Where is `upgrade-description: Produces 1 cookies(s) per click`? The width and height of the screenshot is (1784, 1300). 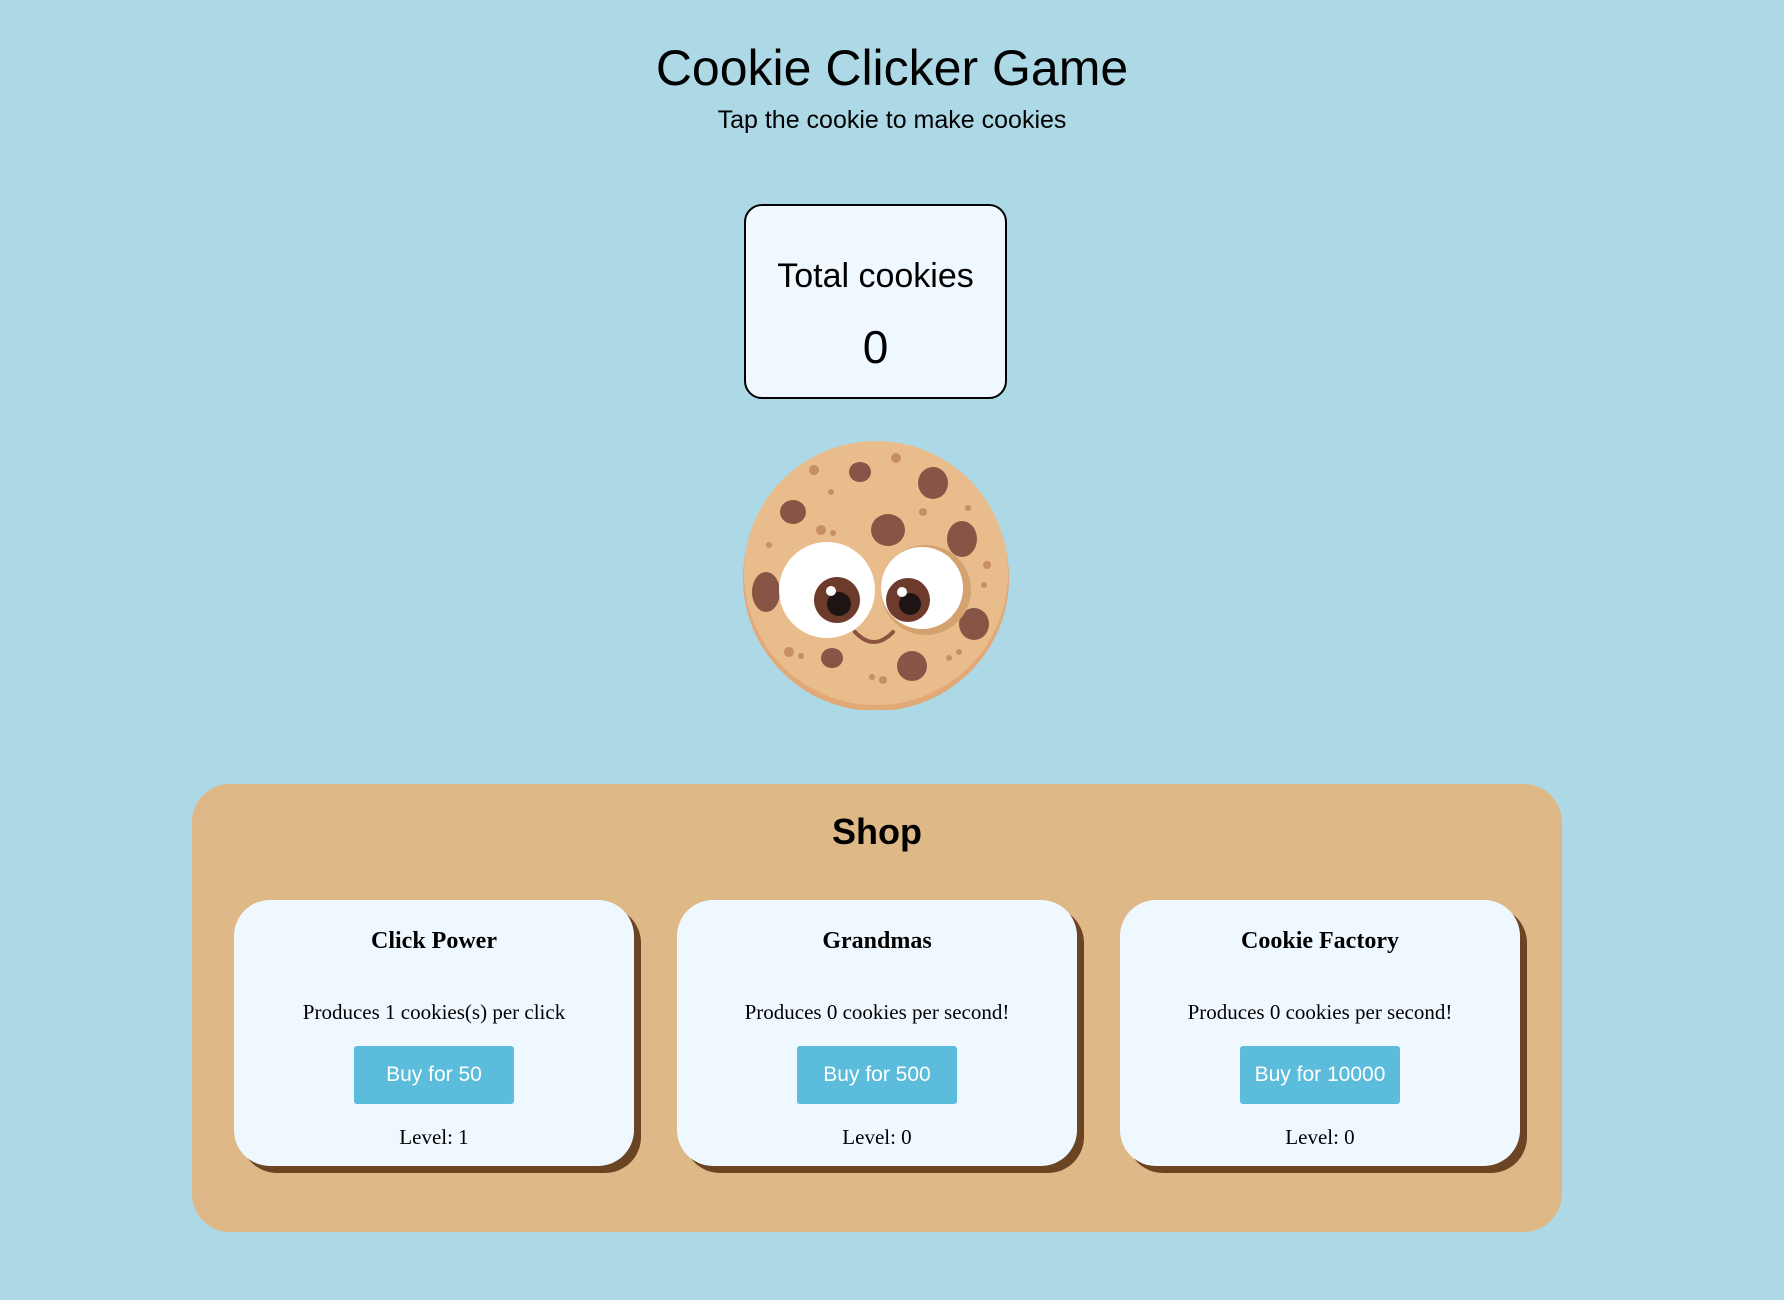 upgrade-description: Produces 1 cookies(s) per click is located at coordinates (434, 1012).